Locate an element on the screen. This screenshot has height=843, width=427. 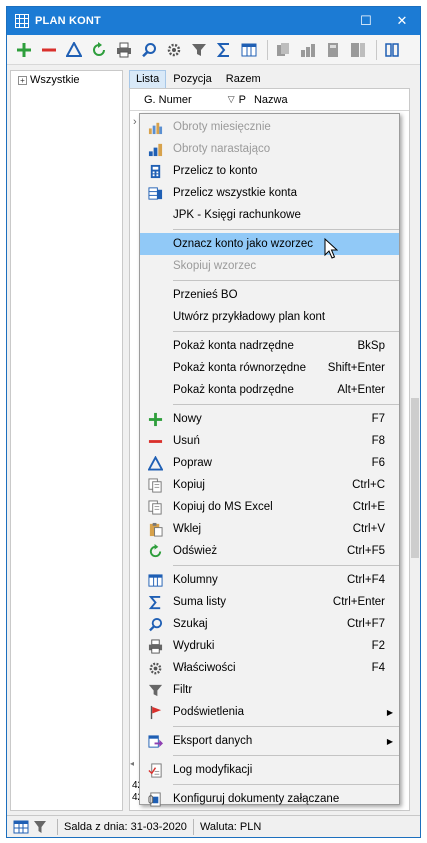
menu-item: Przenieś BO is located at coordinates (269, 295).